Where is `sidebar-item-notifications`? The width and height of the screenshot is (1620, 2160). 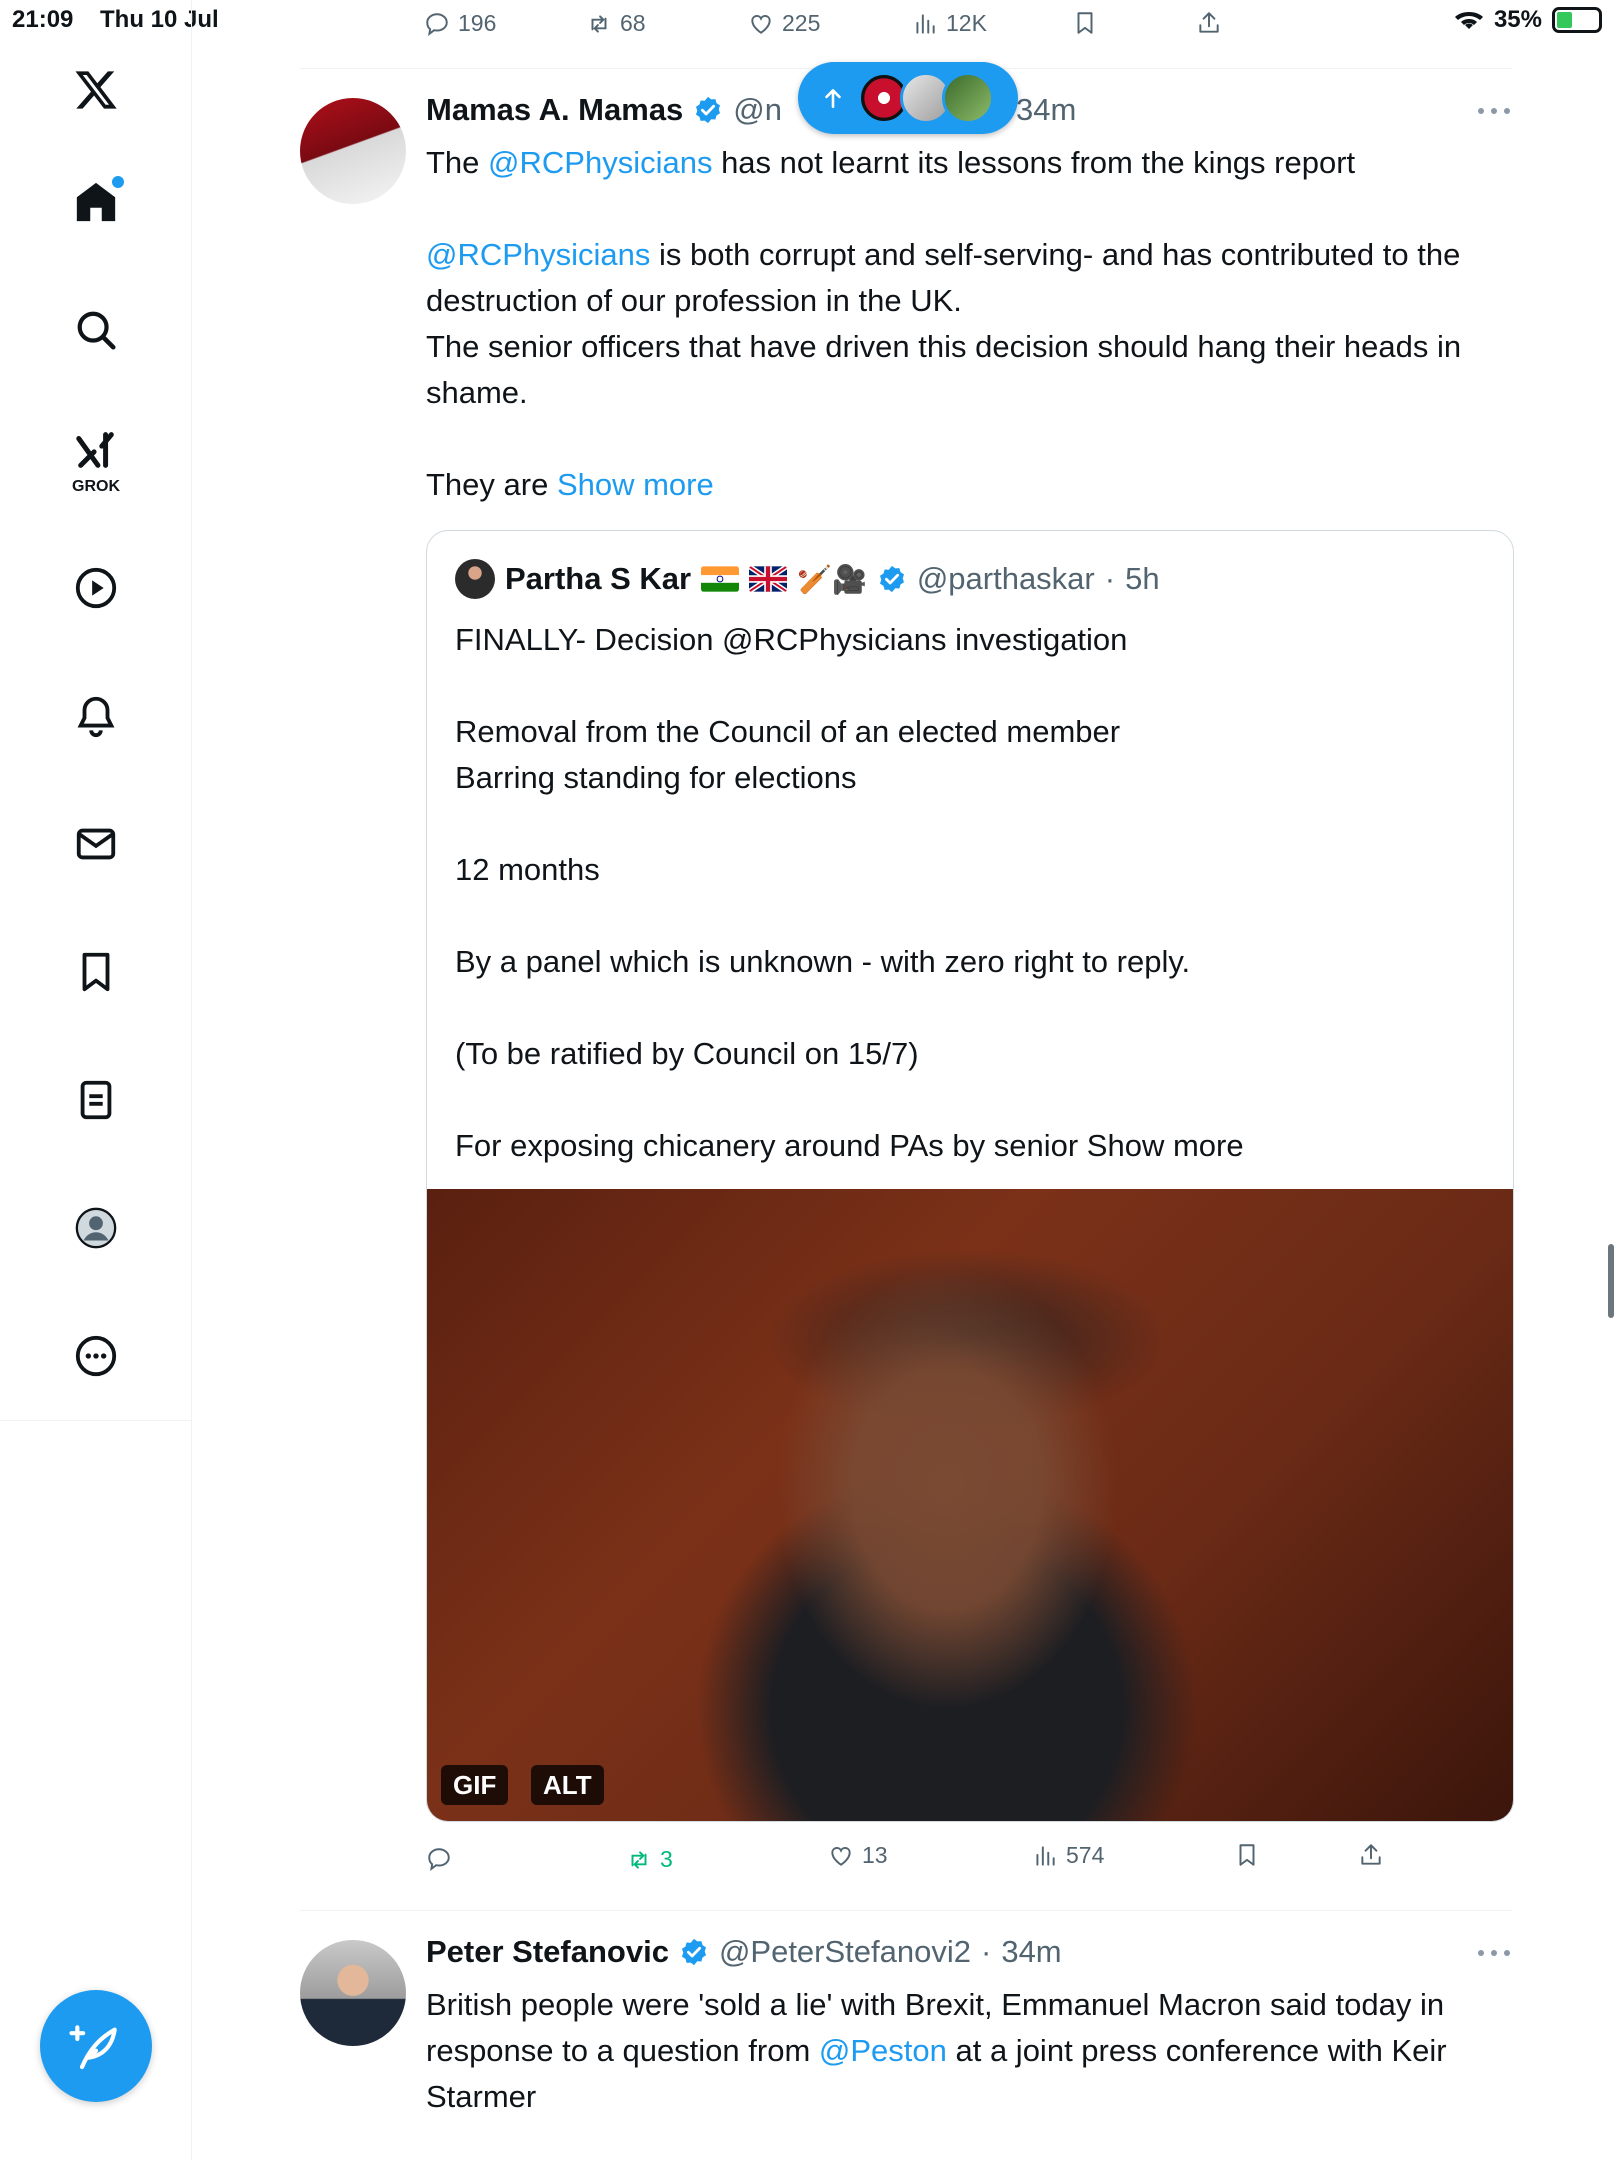
sidebar-item-notifications is located at coordinates (96, 716).